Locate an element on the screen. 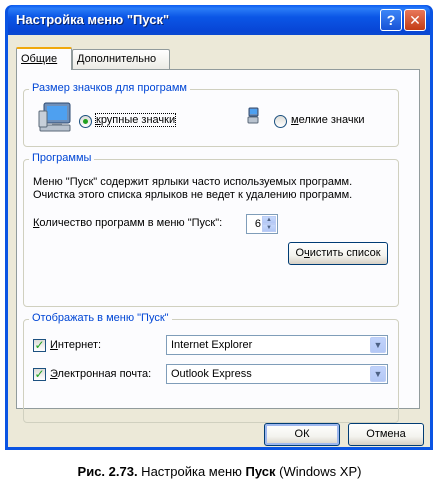 This screenshot has width=439, height=487. internet-label: Интернет: is located at coordinates (75, 345).